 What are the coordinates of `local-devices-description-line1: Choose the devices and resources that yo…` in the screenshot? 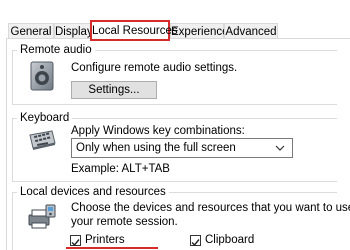 It's located at (210, 208).